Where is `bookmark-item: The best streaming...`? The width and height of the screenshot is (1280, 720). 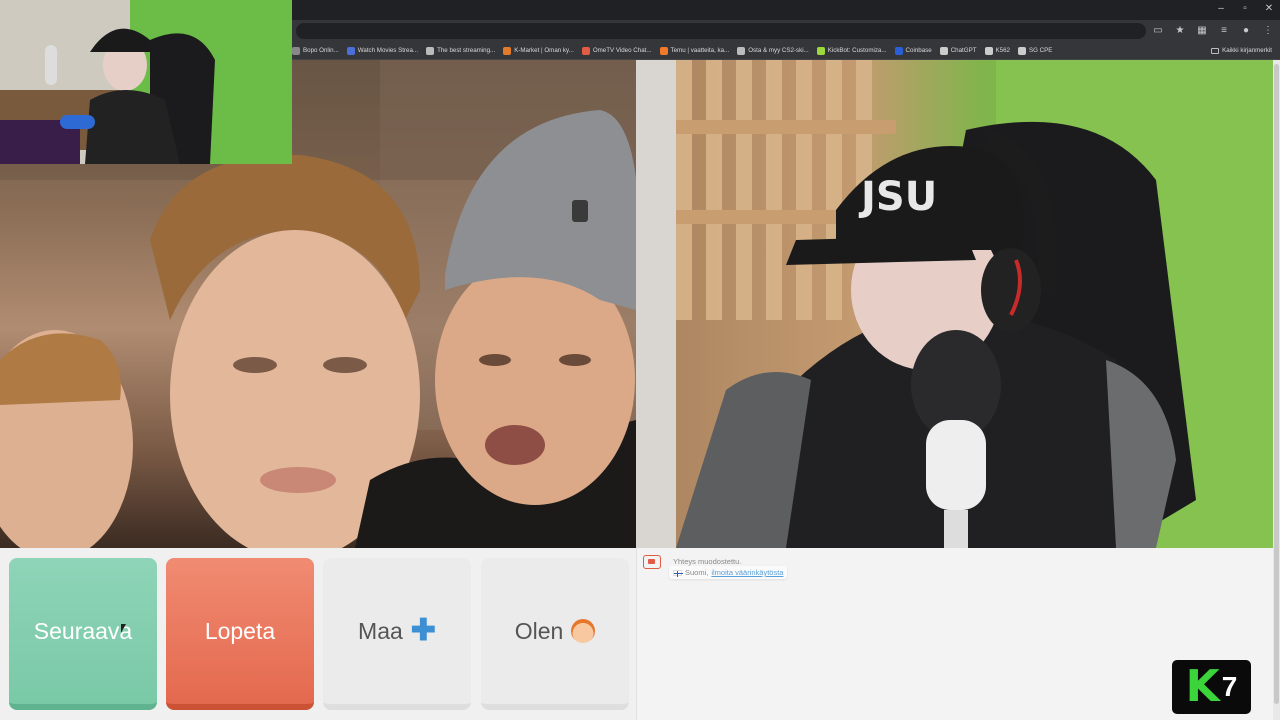 bookmark-item: The best streaming... is located at coordinates (460, 50).